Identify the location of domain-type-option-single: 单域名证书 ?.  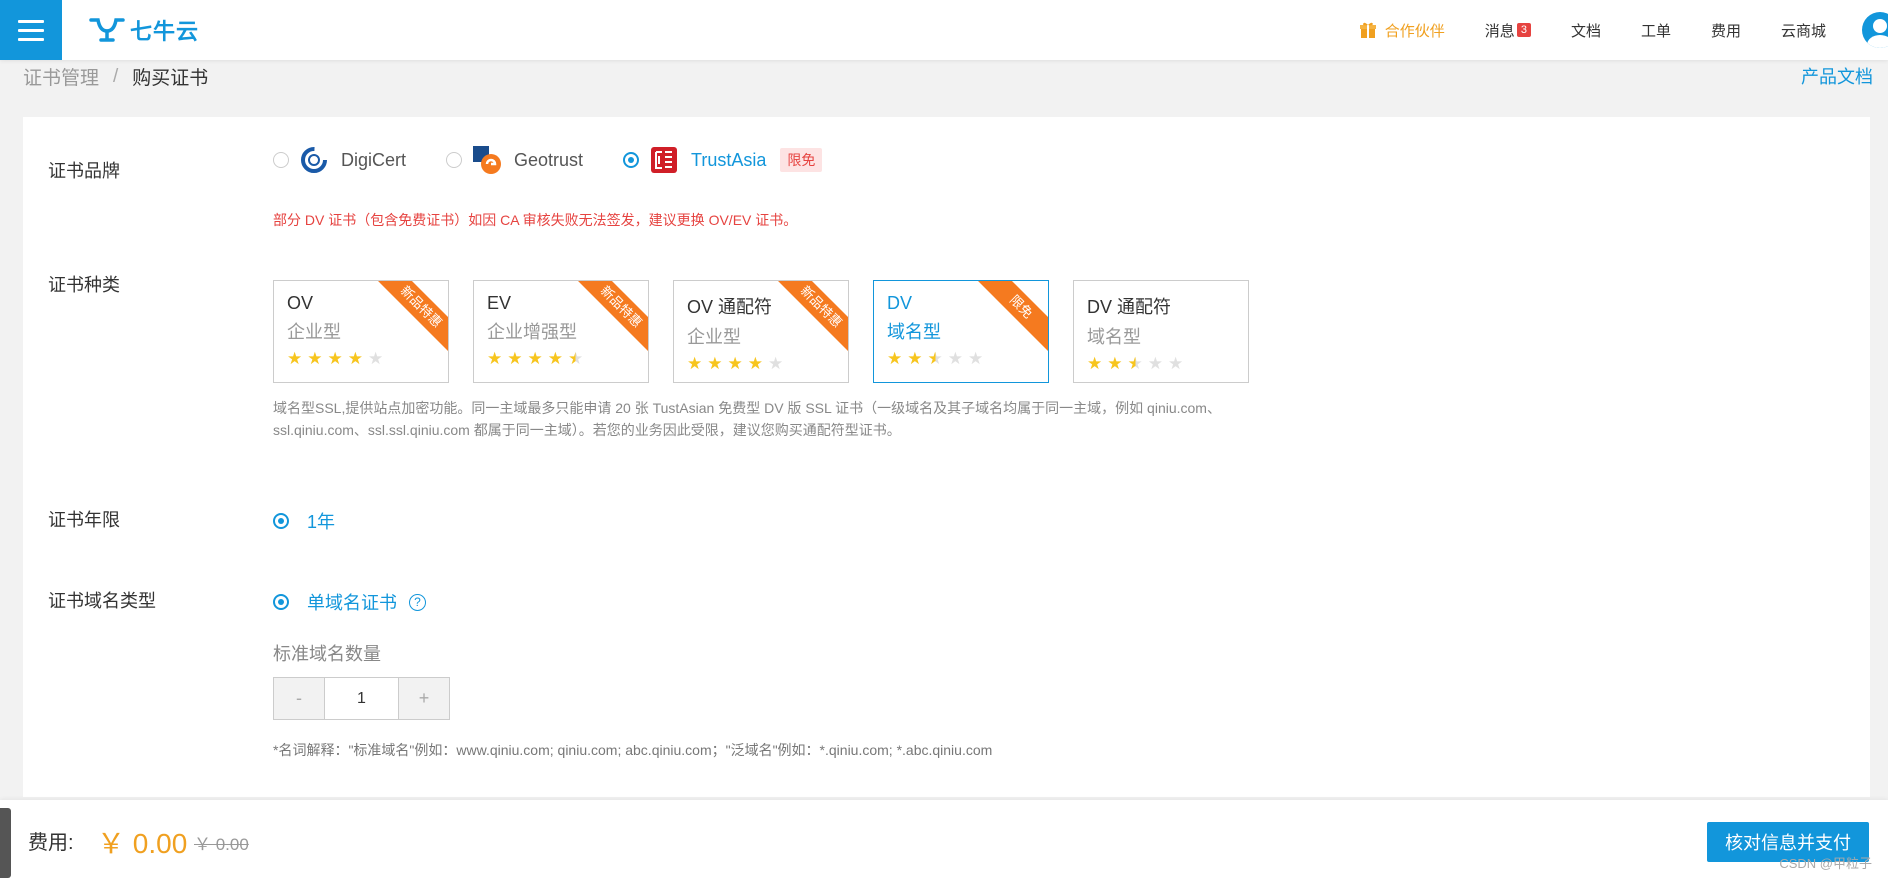
(349, 602).